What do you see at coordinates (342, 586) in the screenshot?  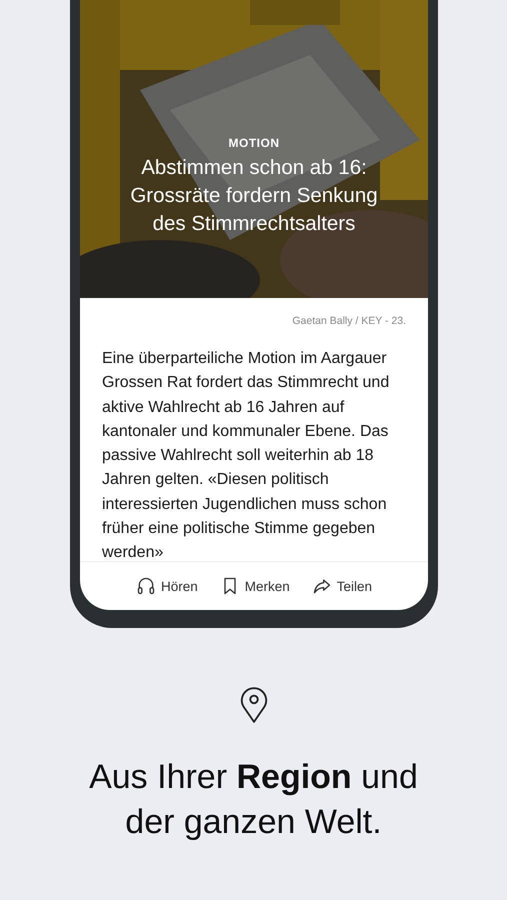 I see `share-button: Teilen` at bounding box center [342, 586].